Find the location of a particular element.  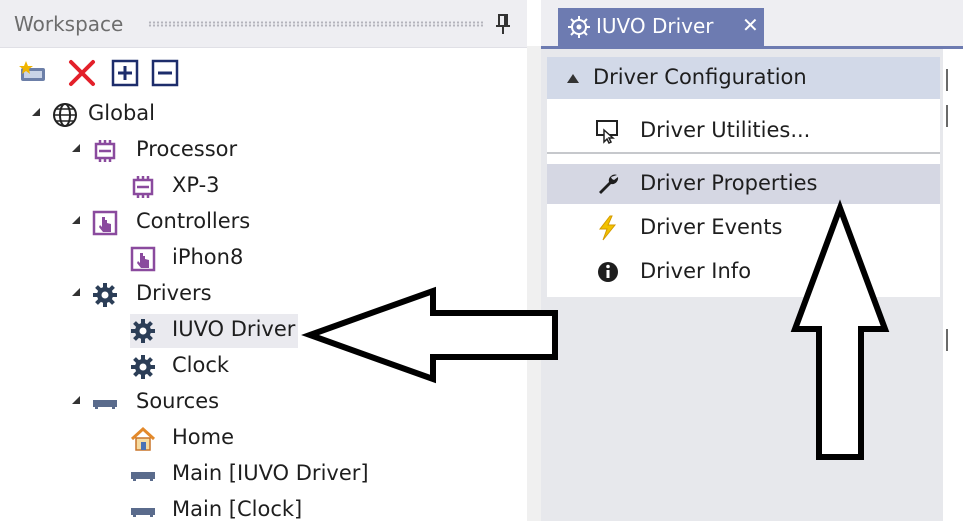

driver-info-item: Driver Info is located at coordinates (743, 272).